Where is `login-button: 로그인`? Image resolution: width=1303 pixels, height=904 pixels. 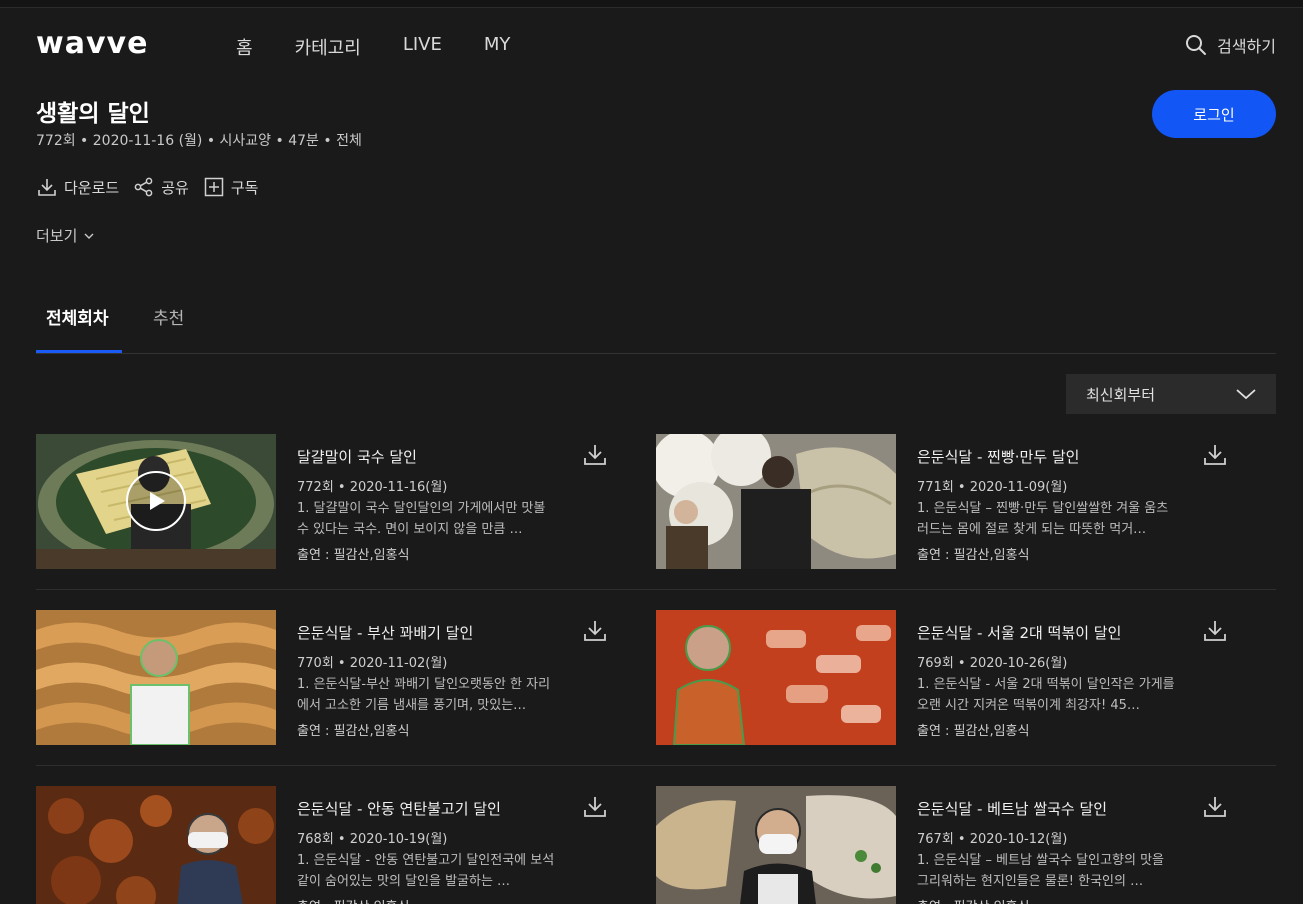 login-button: 로그인 is located at coordinates (1214, 114).